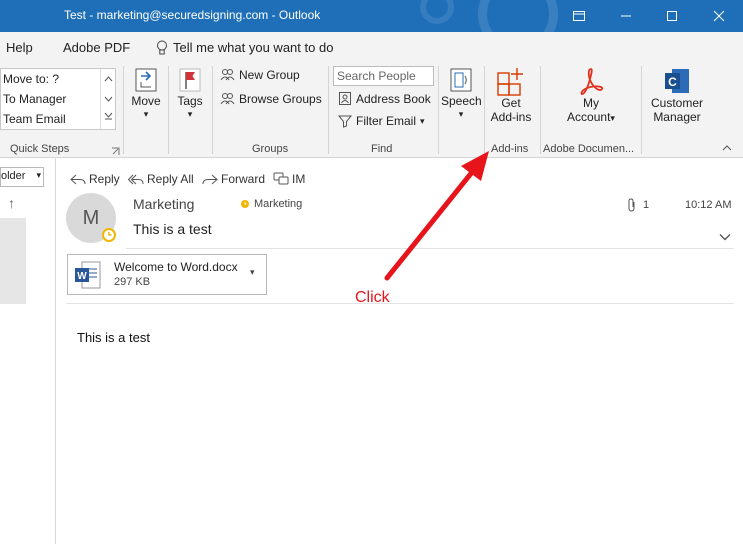  Describe the element at coordinates (136, 179) in the screenshot. I see `reply-all-icon` at that location.